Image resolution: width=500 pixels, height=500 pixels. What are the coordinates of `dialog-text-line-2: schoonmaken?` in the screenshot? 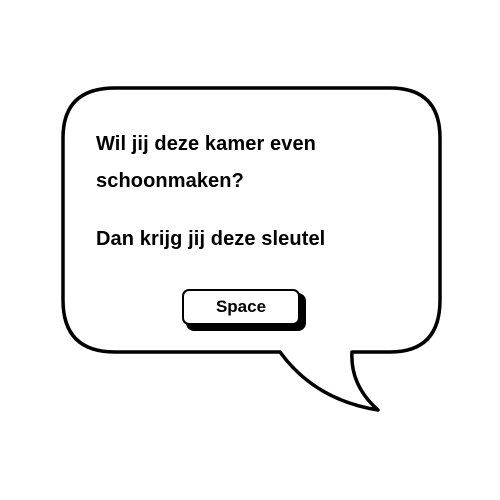 It's located at (170, 181).